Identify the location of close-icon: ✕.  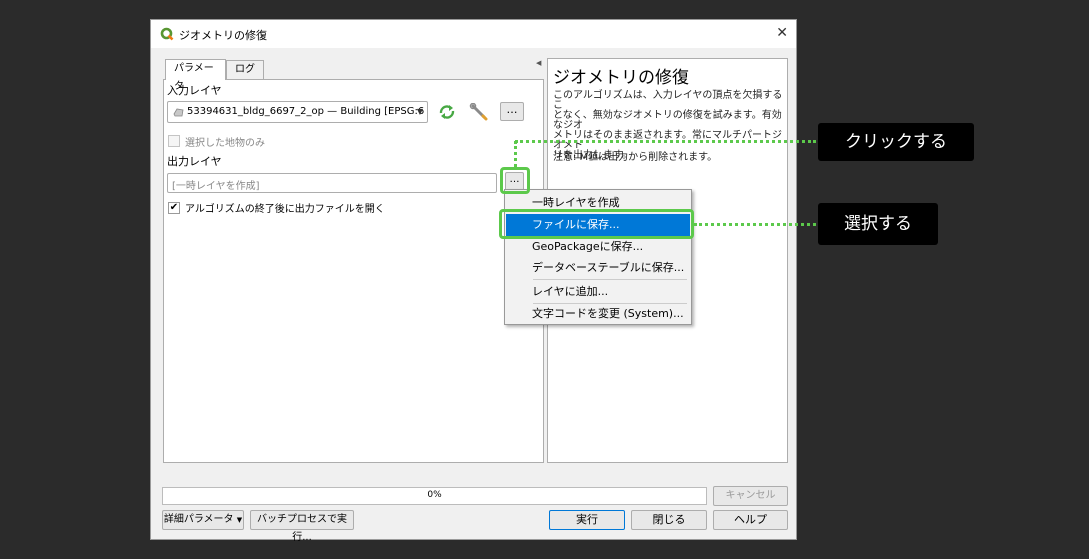
(782, 33).